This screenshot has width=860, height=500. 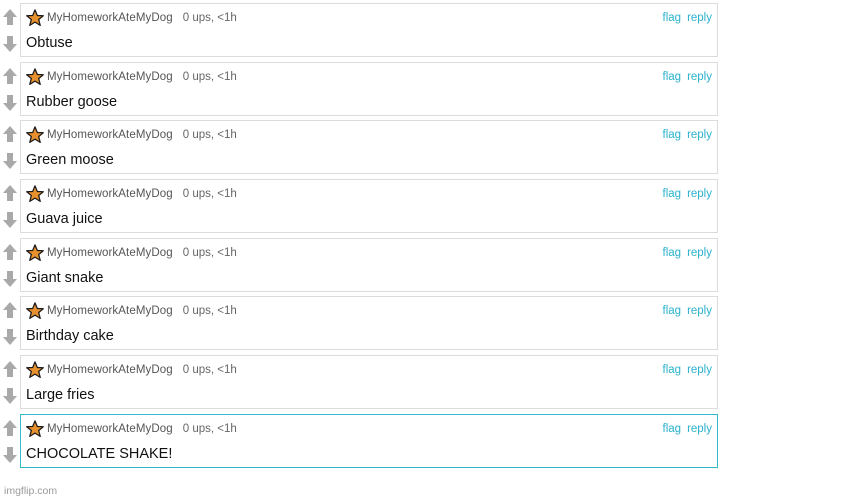 What do you see at coordinates (72, 101) in the screenshot?
I see `comment-text: Rubber goose` at bounding box center [72, 101].